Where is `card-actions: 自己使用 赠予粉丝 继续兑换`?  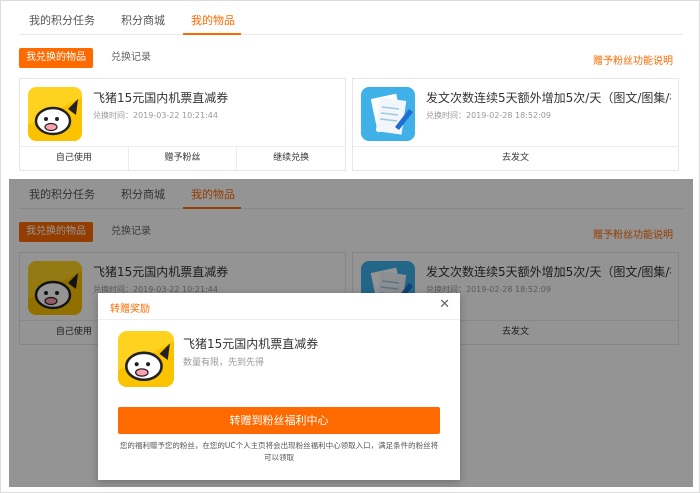
card-actions: 自己使用 赠予粉丝 继续兑换 is located at coordinates (182, 158).